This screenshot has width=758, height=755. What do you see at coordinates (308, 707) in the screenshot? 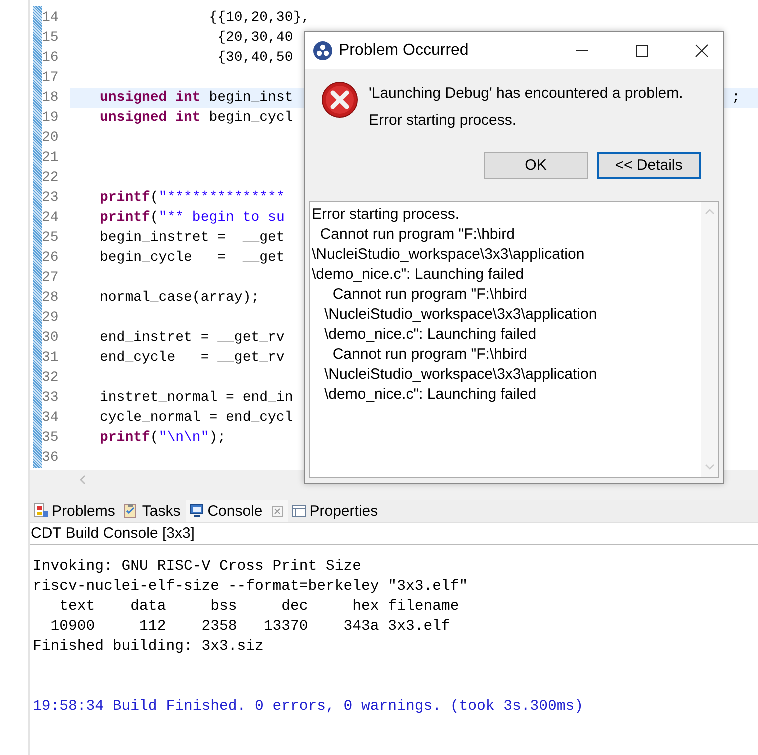
I see `console-line: 19:58:34 Build Finished. 0 errors, 0 warnings. (took 3s.300ms)` at bounding box center [308, 707].